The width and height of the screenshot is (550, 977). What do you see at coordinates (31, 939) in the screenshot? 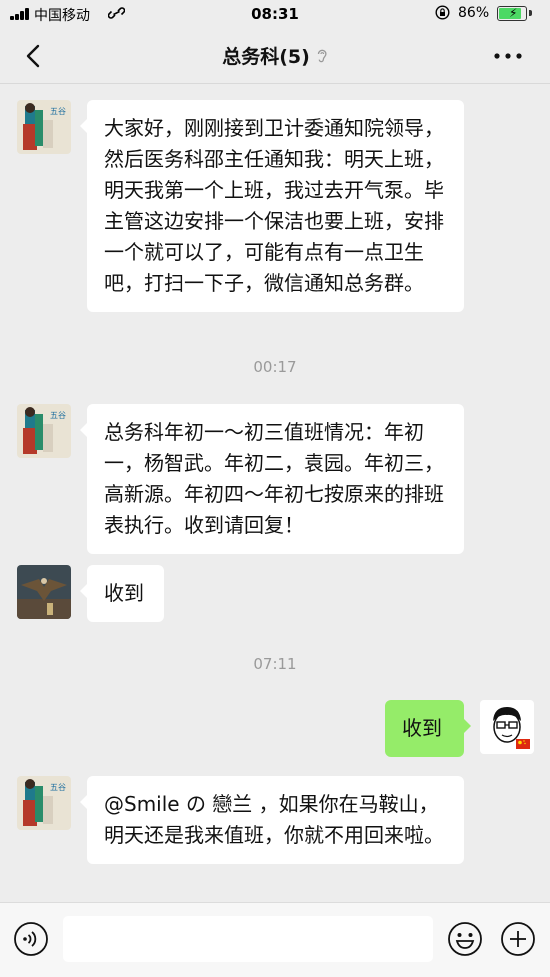
I see `voice-icon` at bounding box center [31, 939].